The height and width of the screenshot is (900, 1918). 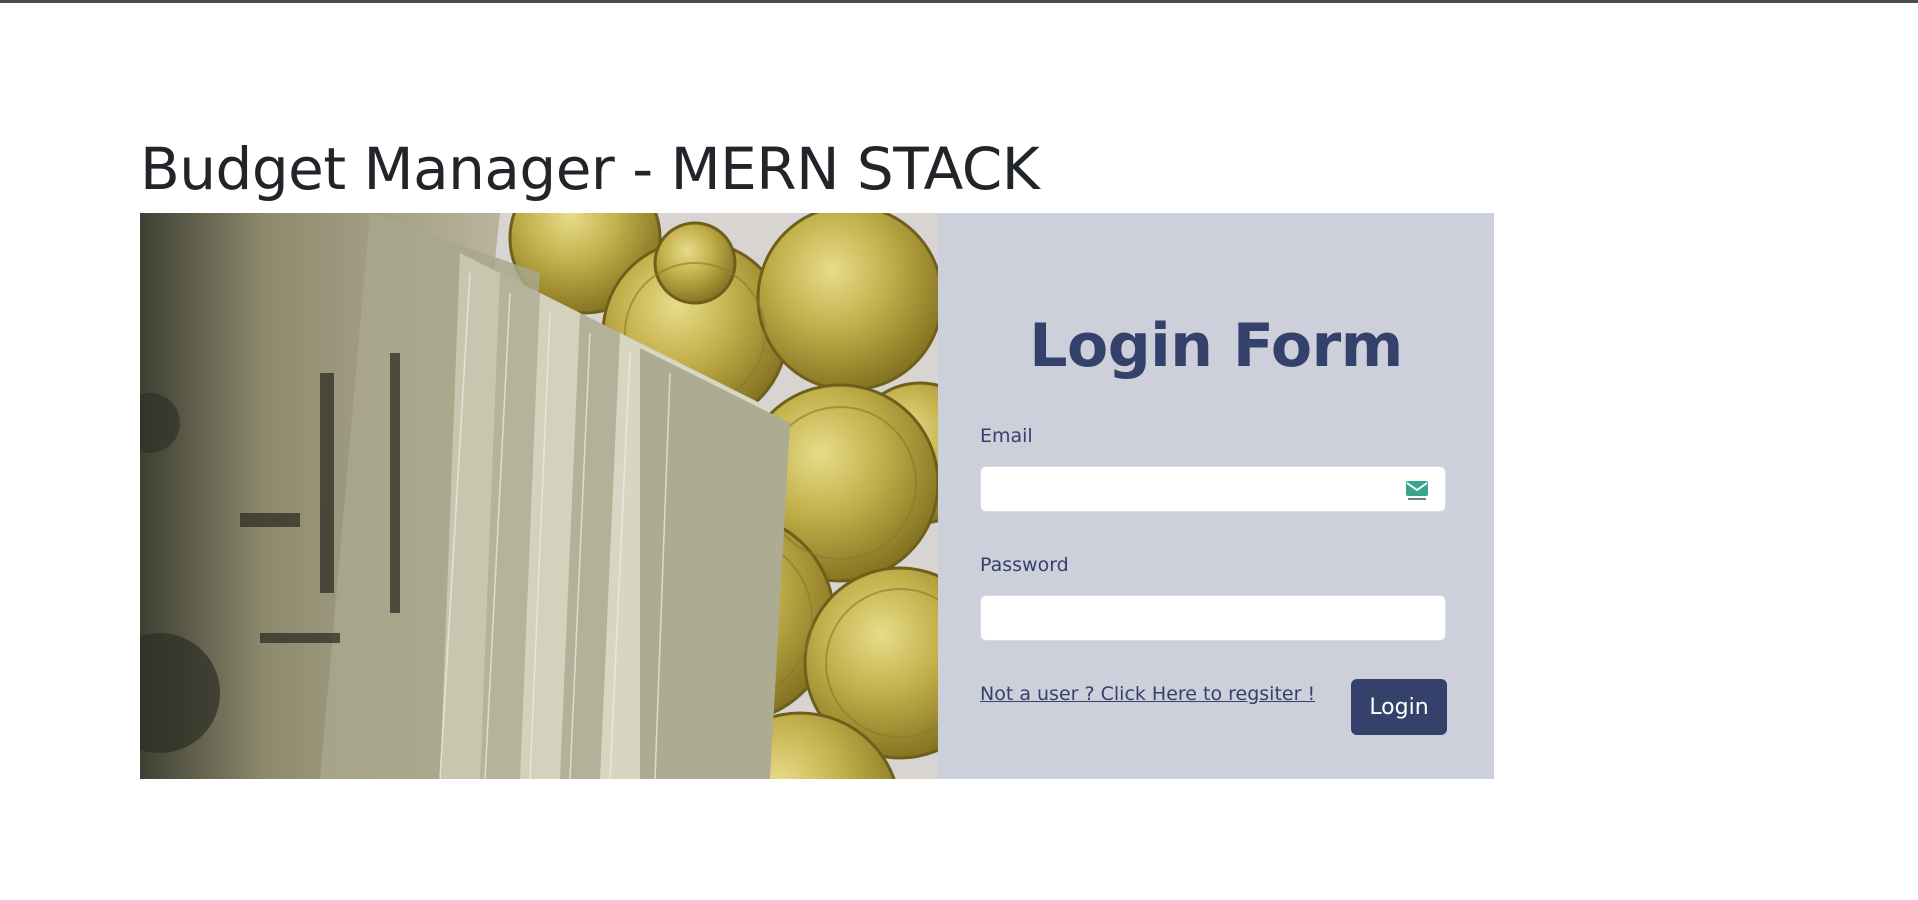 What do you see at coordinates (1024, 565) in the screenshot?
I see `password-label: Password` at bounding box center [1024, 565].